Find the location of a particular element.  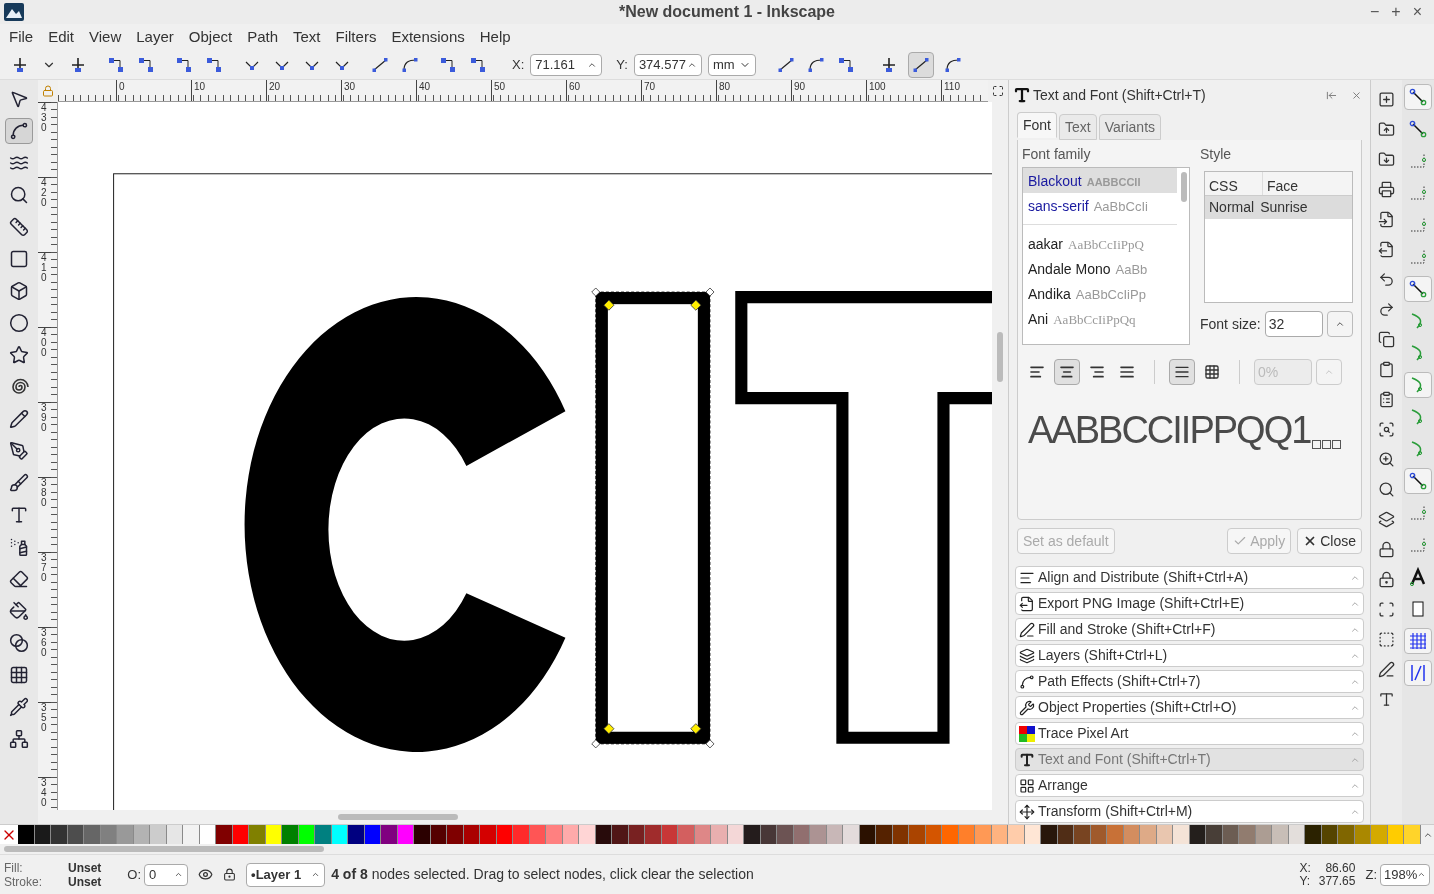

ruler-label: 350 is located at coordinates (44, 718).